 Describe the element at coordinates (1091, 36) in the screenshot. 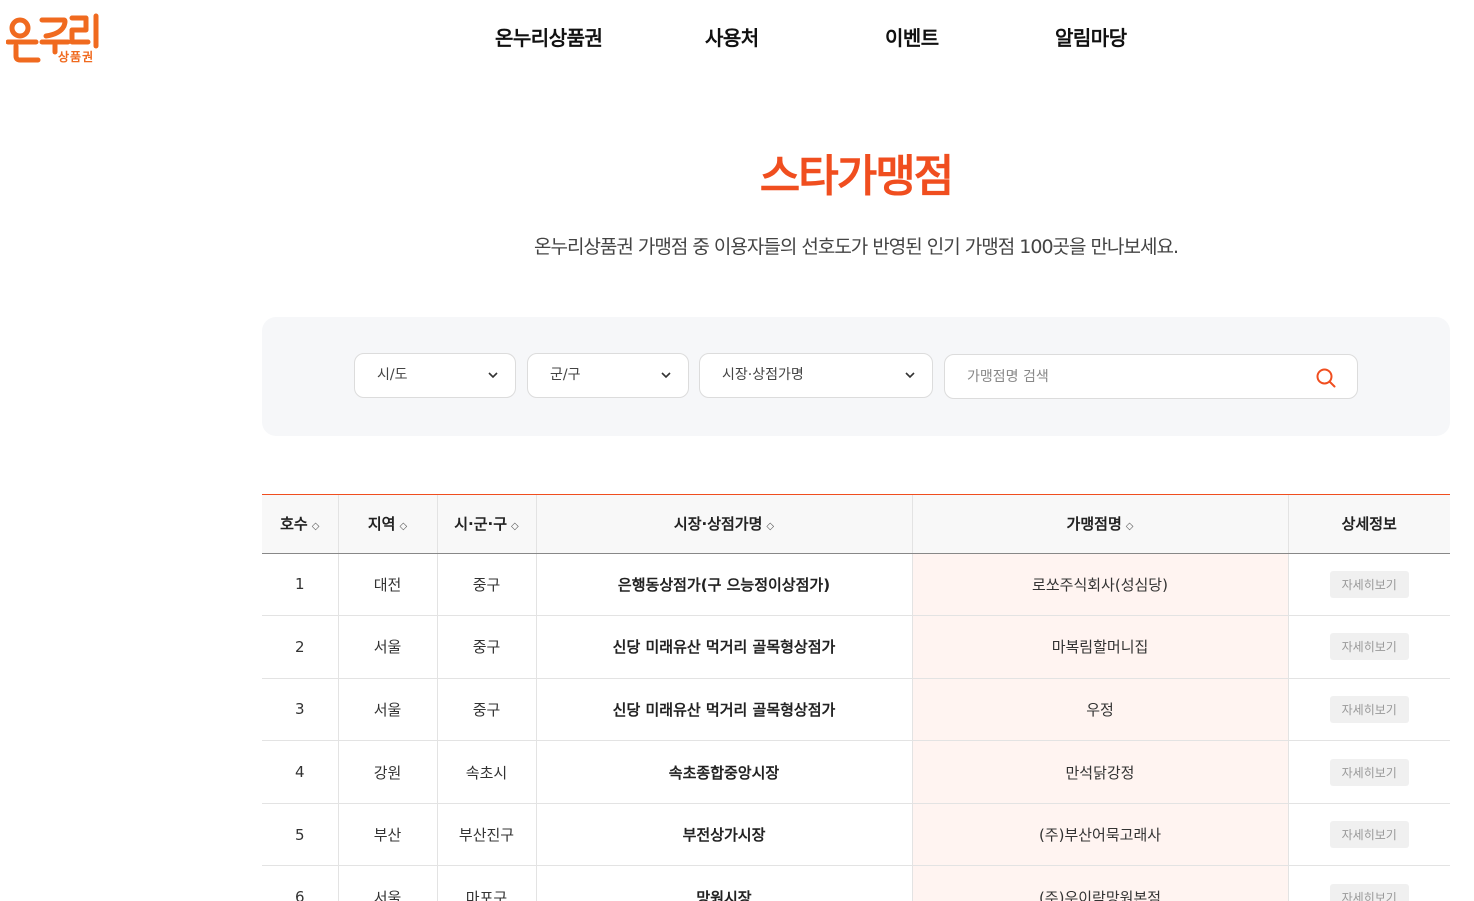

I see `nav-item-notice: 알림마당` at that location.